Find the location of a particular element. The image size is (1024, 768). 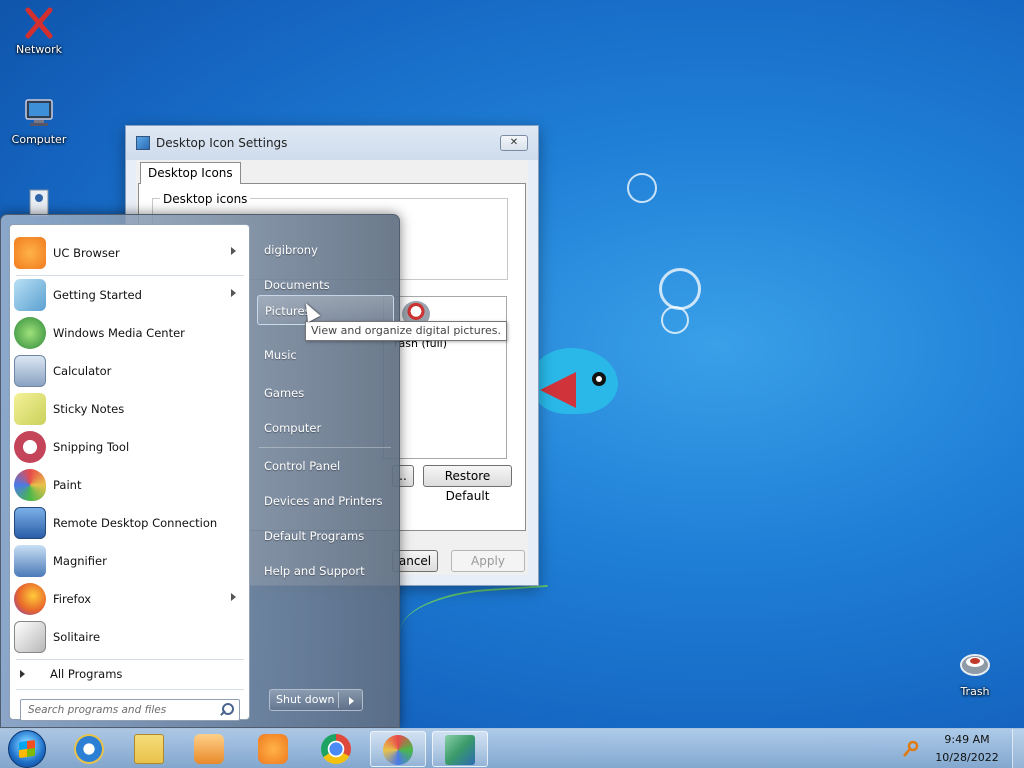

magnifier-icon is located at coordinates (30, 561).